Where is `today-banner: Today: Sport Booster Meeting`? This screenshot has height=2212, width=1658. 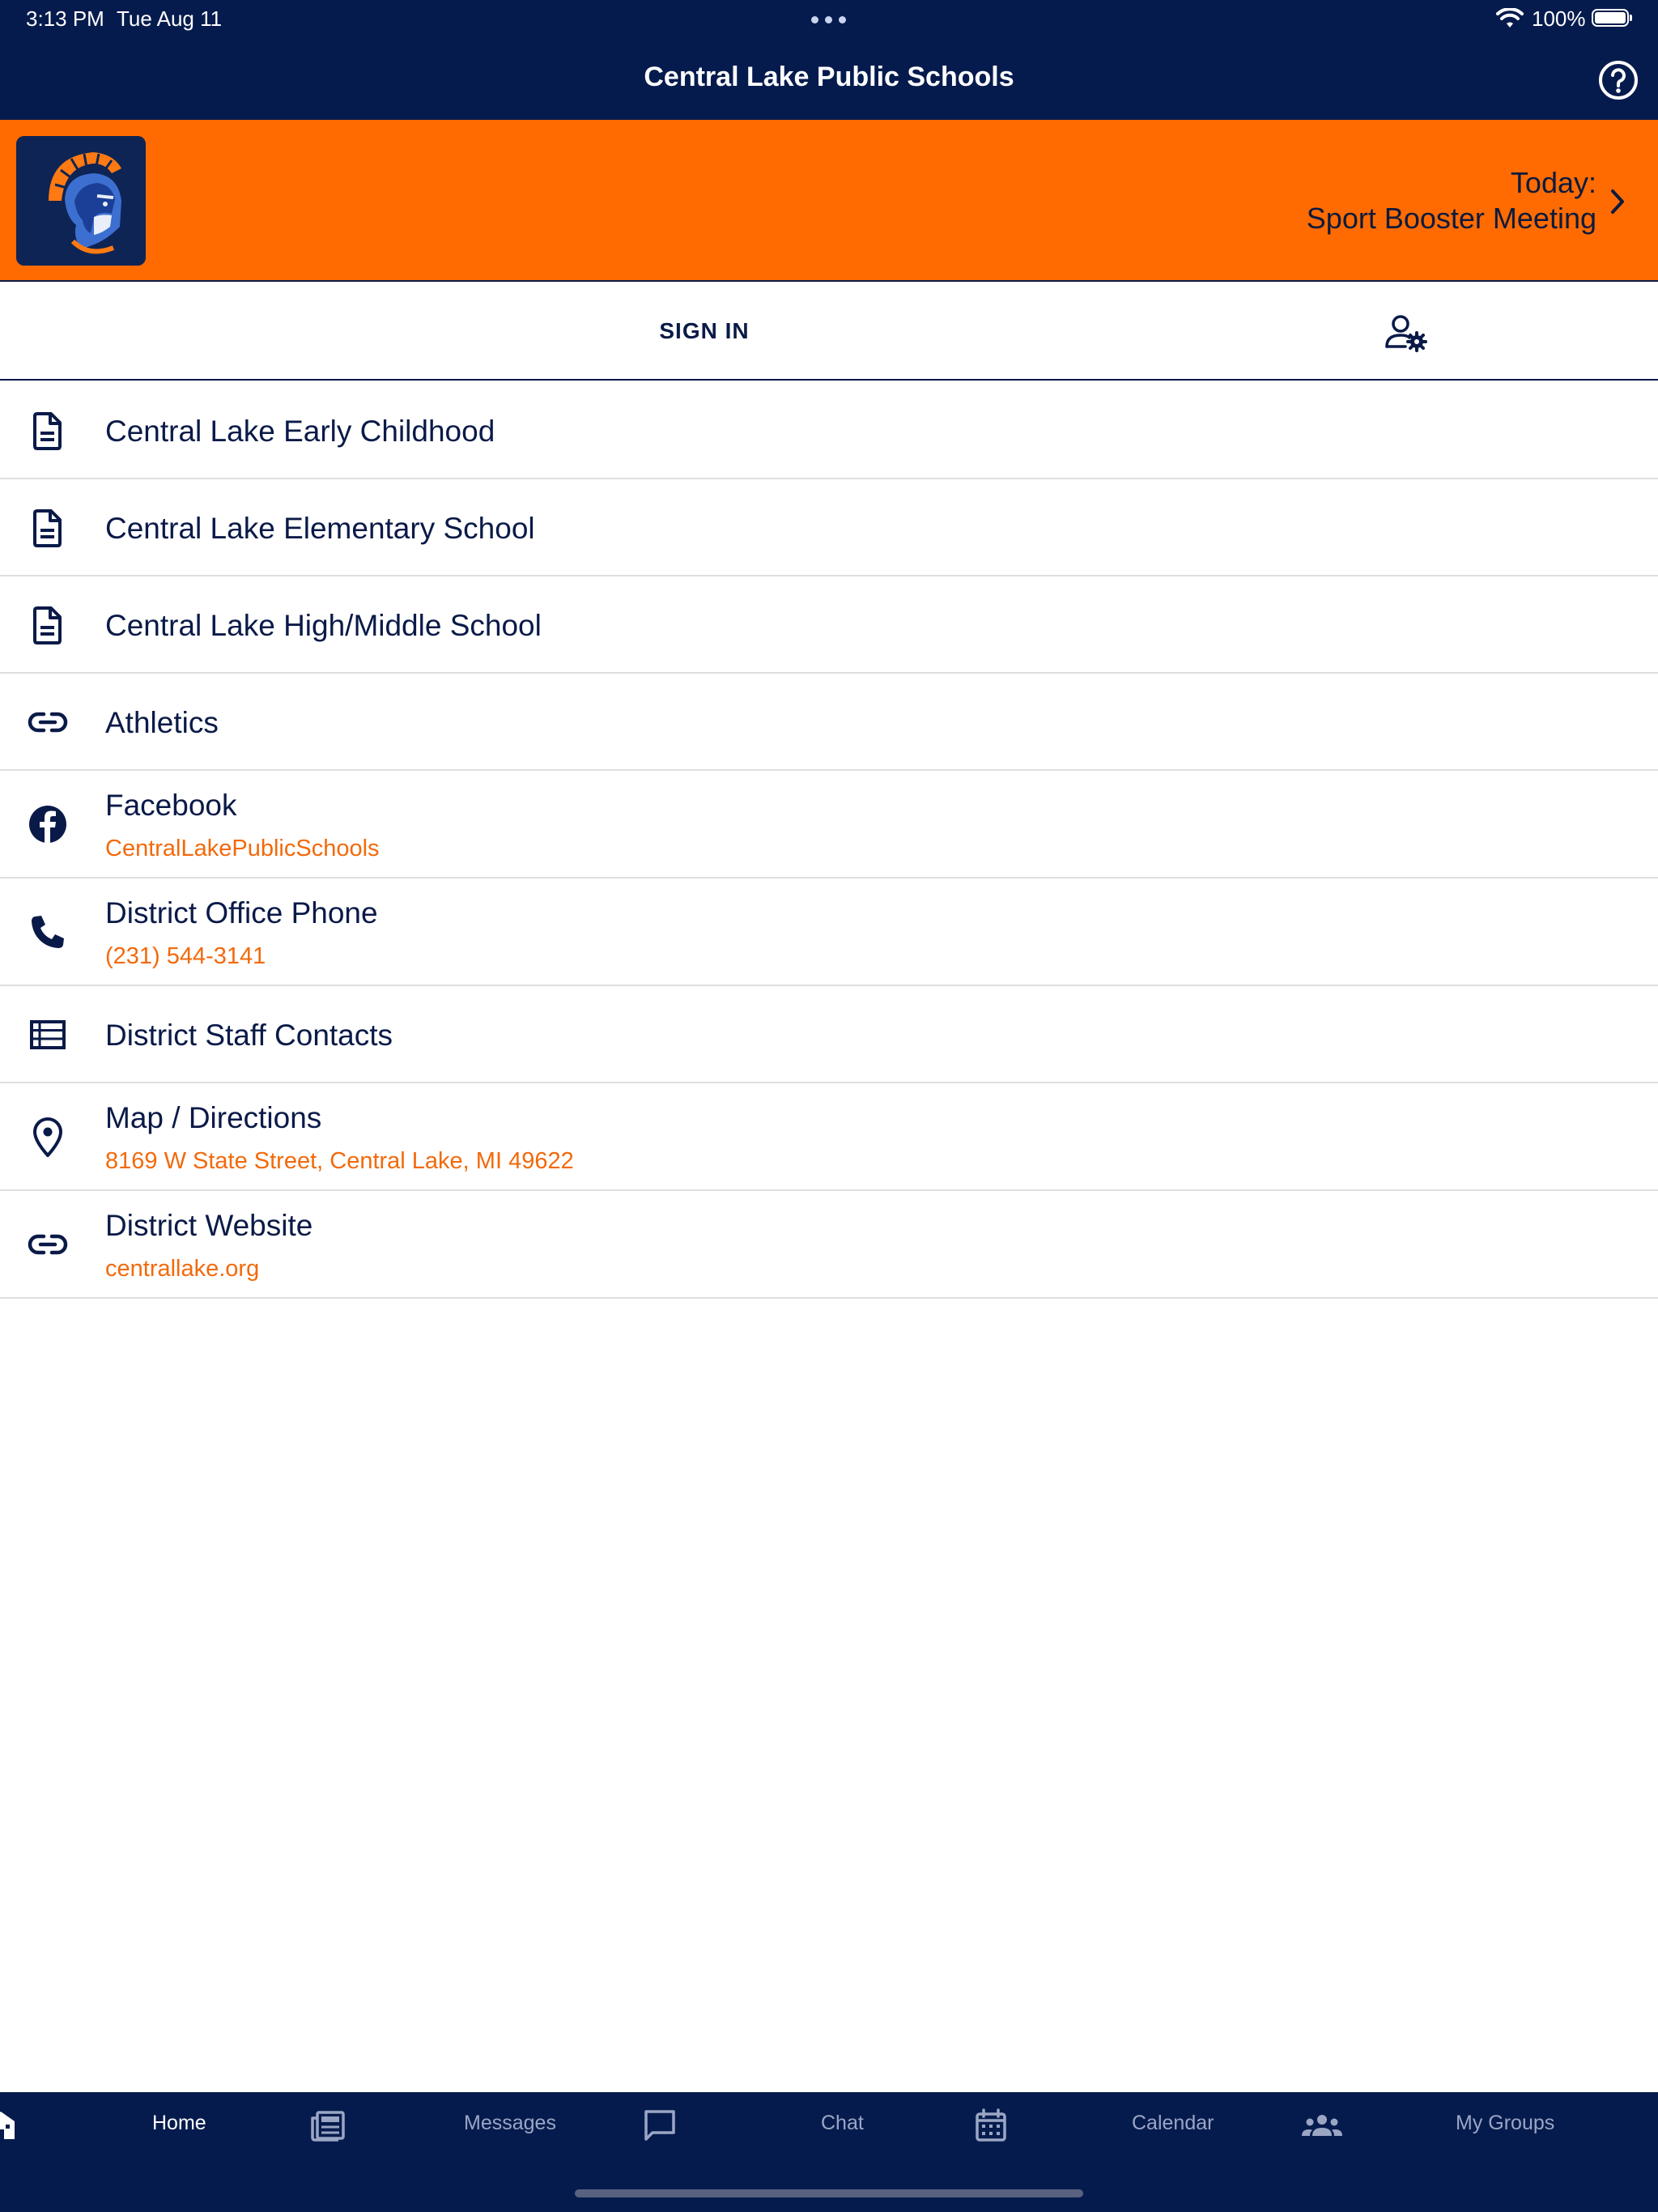
today-banner: Today: Sport Booster Meeting is located at coordinates (829, 201).